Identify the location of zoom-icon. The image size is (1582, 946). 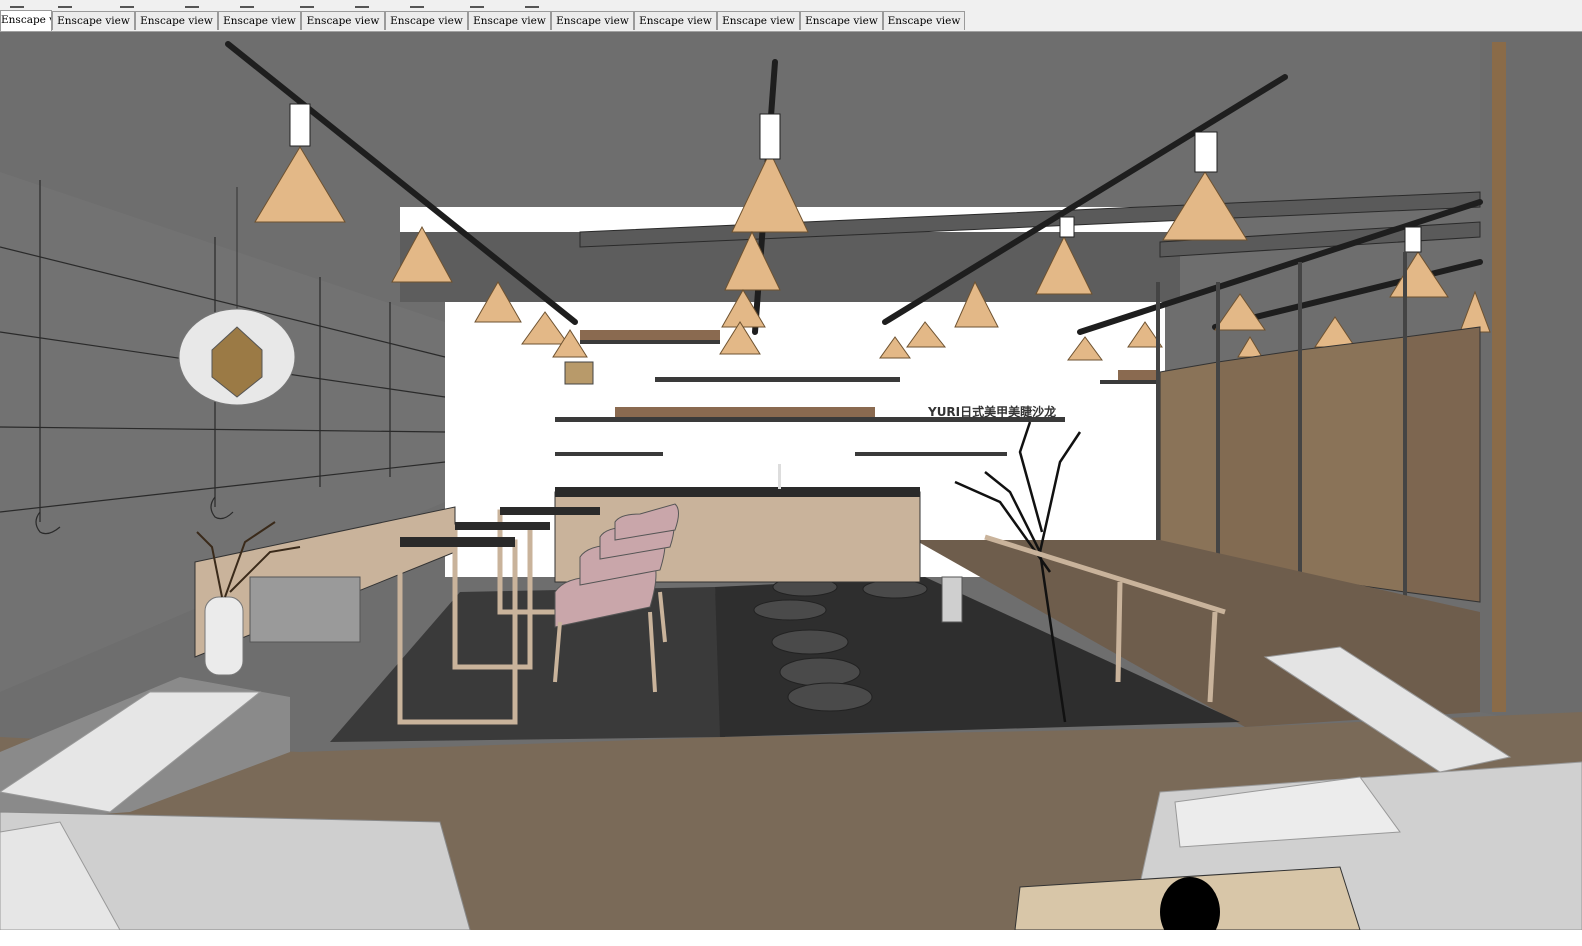
(417, 4).